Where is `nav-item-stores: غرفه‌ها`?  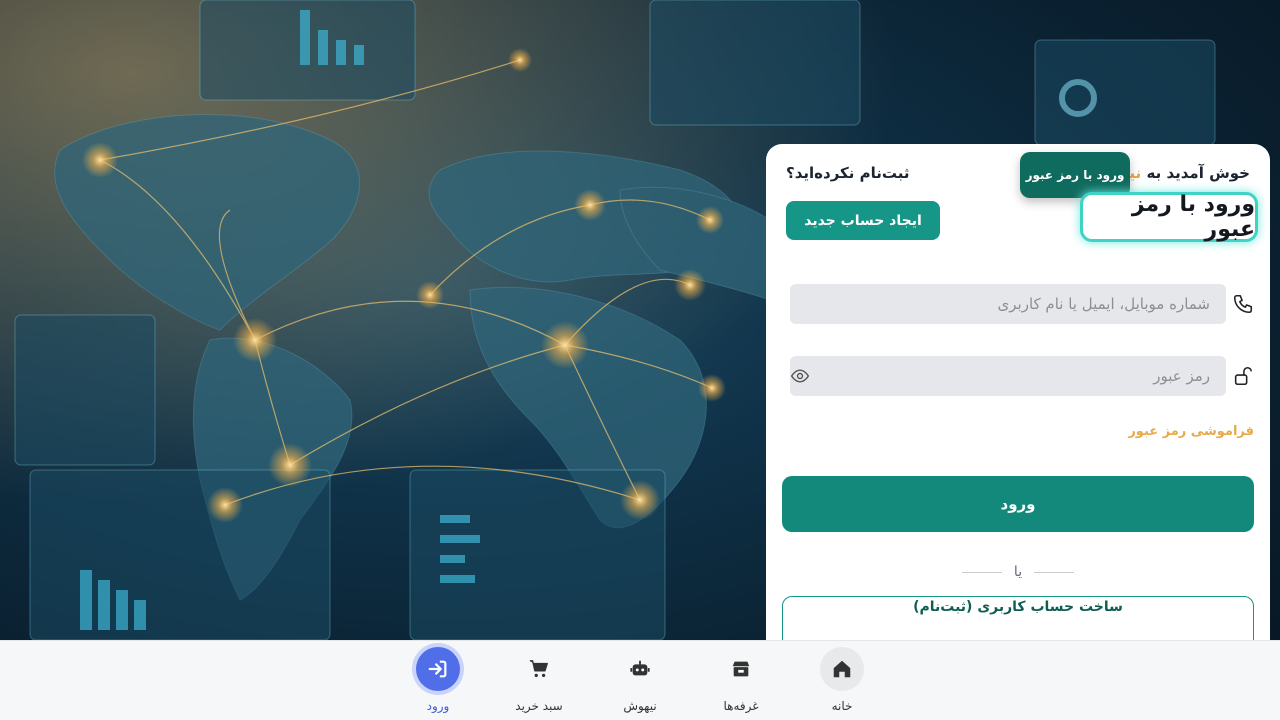
nav-item-stores: غرفه‌ها is located at coordinates (741, 682).